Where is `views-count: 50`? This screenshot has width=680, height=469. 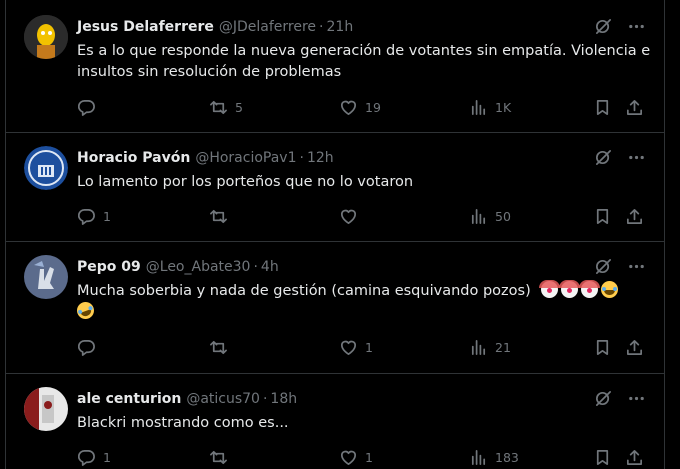 views-count: 50 is located at coordinates (503, 216).